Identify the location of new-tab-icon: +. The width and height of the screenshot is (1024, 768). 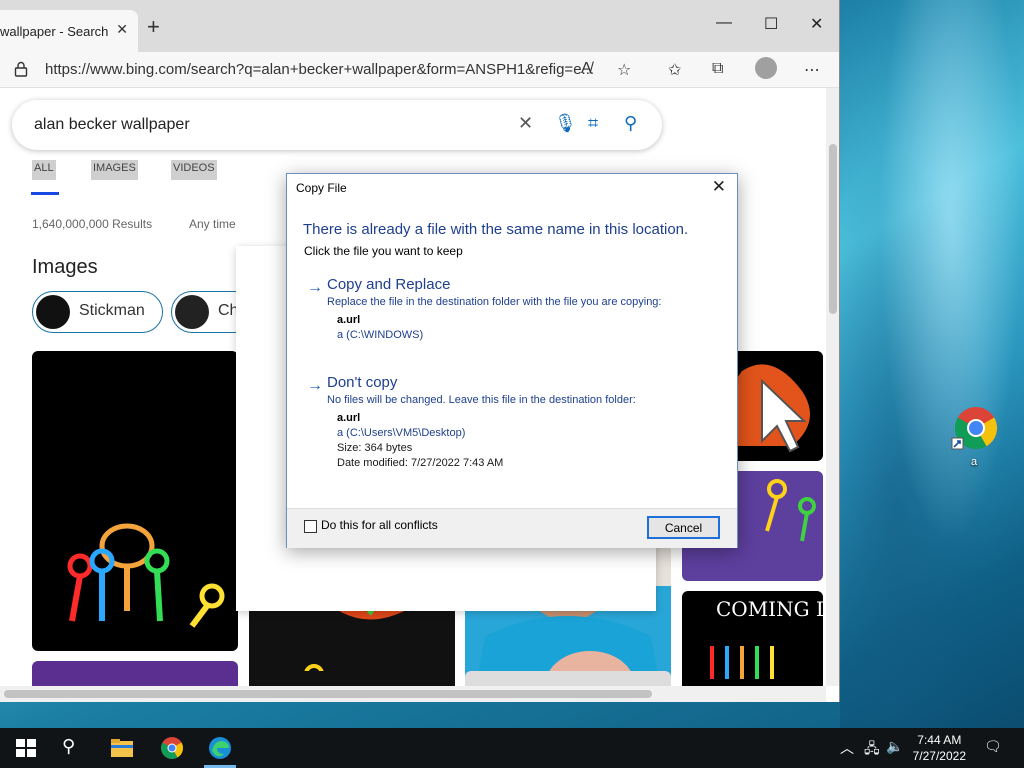
(153, 27).